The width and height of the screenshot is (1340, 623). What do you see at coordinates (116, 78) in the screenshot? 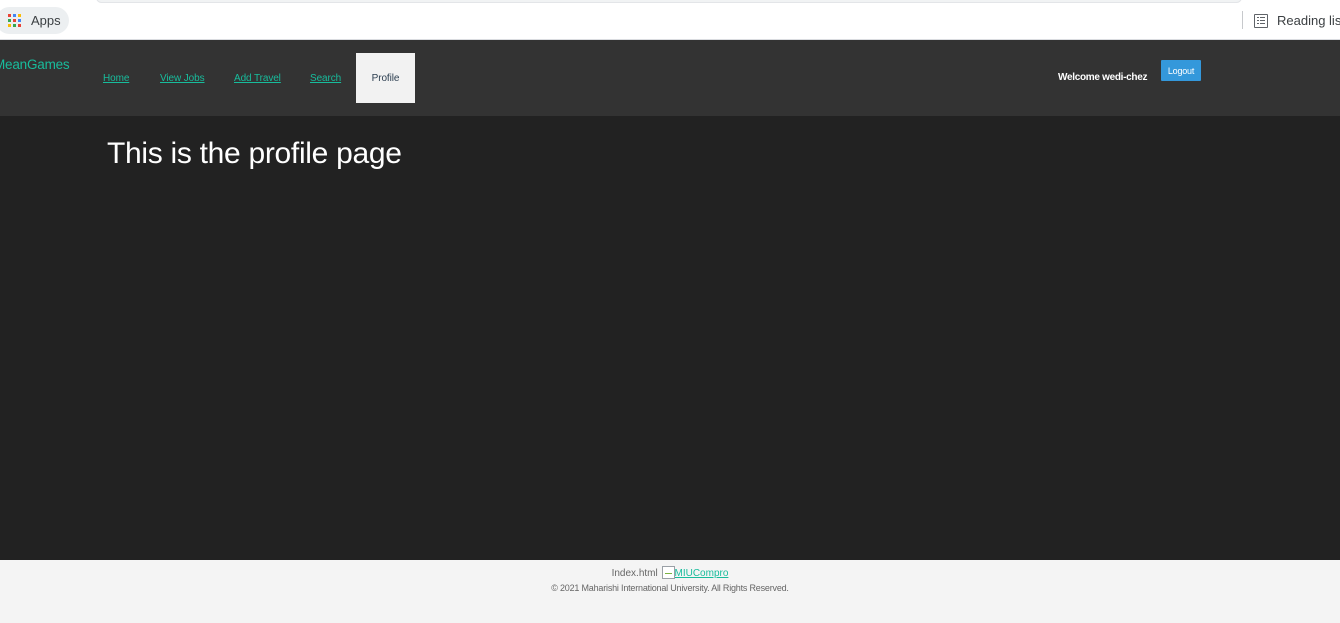
I see `nav-link-home: Home` at bounding box center [116, 78].